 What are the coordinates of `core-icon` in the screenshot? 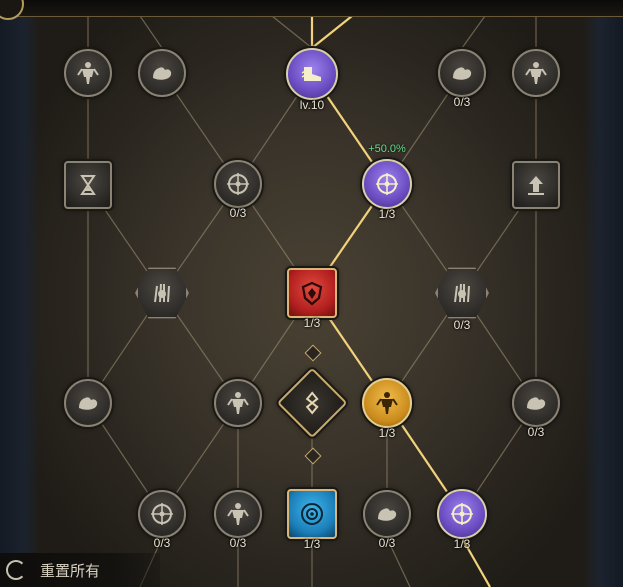 It's located at (312, 403).